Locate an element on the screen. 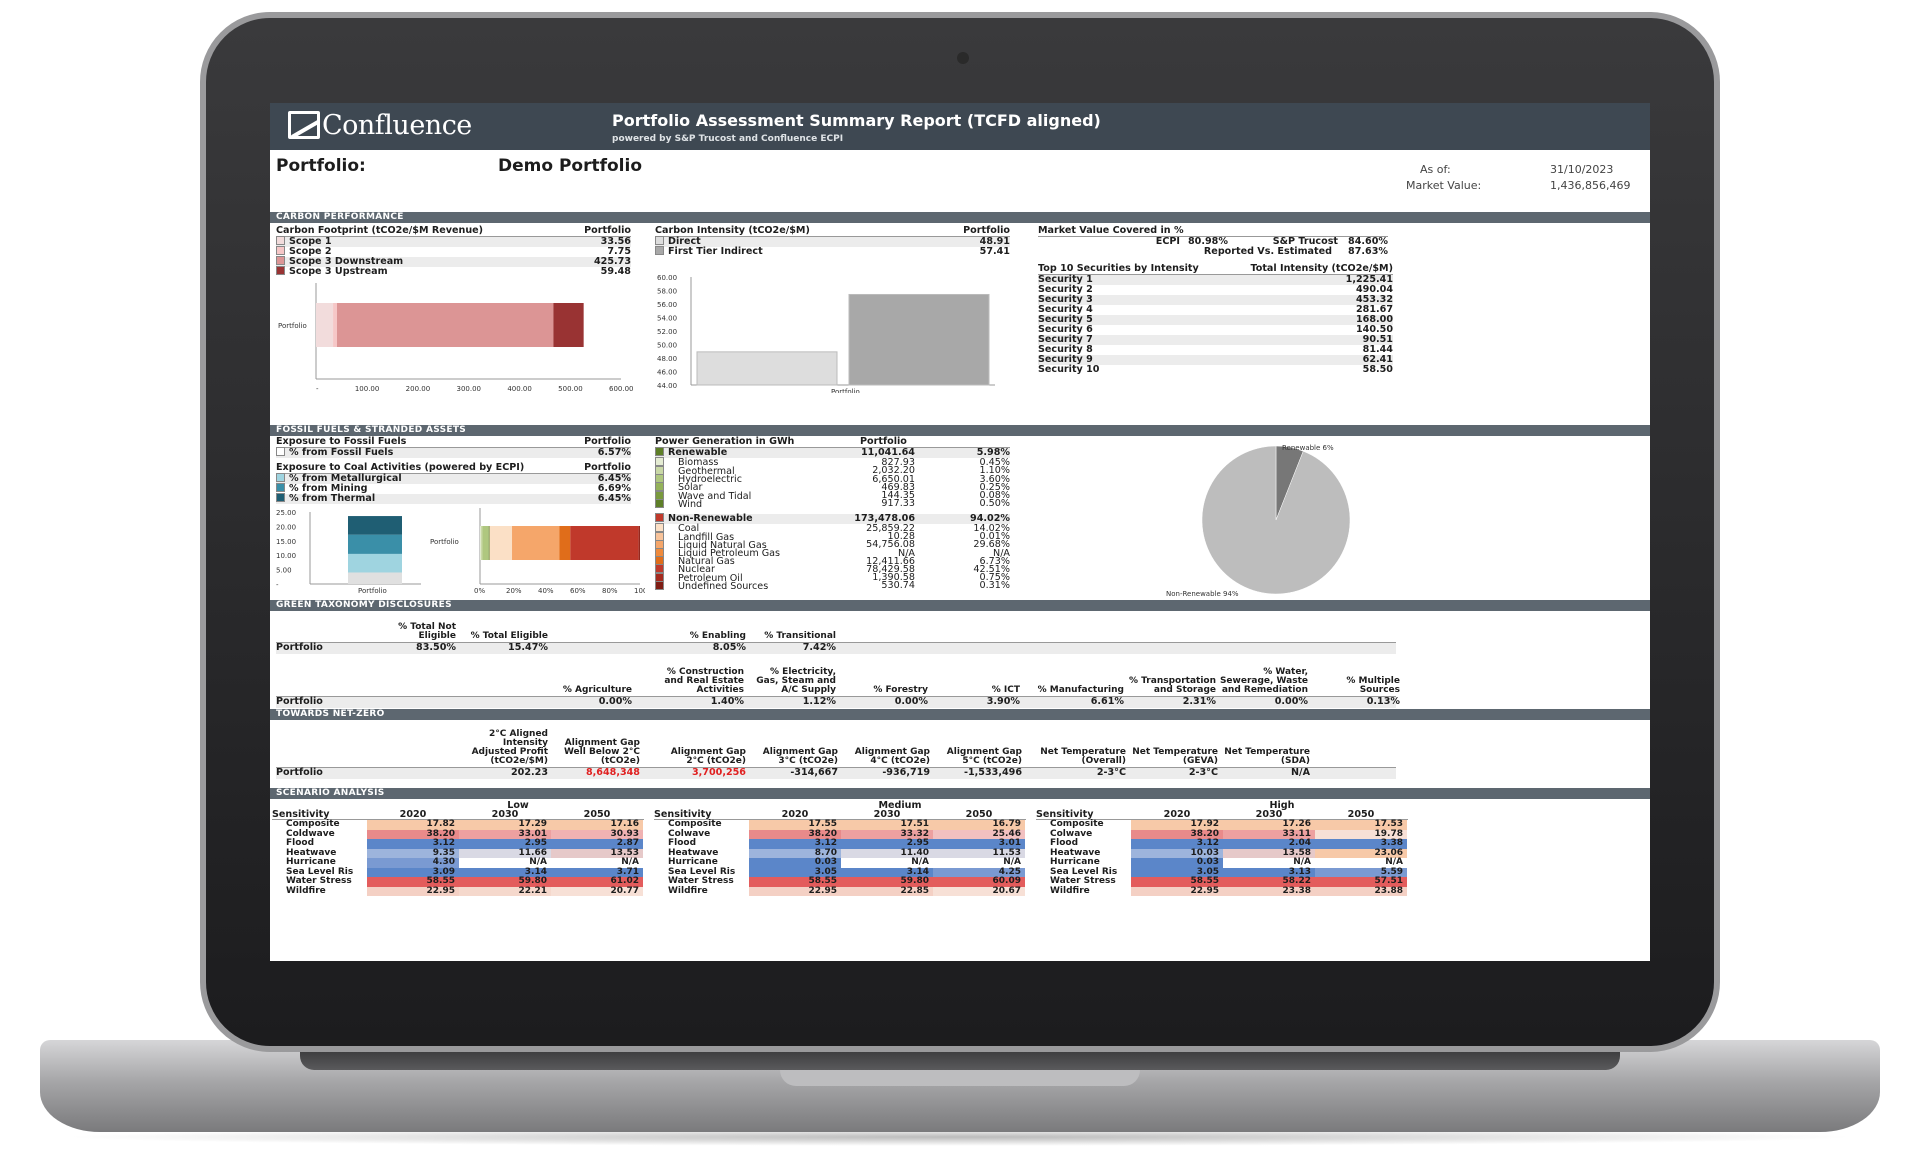 This screenshot has width=1920, height=1165. market-value: 1,436,856,469 is located at coordinates (1590, 185).